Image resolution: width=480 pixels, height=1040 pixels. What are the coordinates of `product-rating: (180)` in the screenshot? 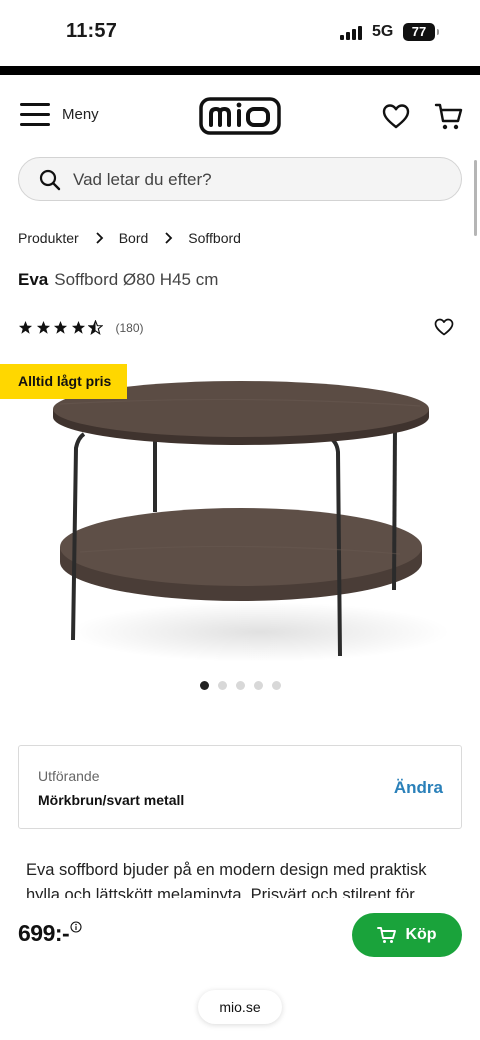 It's located at (81, 327).